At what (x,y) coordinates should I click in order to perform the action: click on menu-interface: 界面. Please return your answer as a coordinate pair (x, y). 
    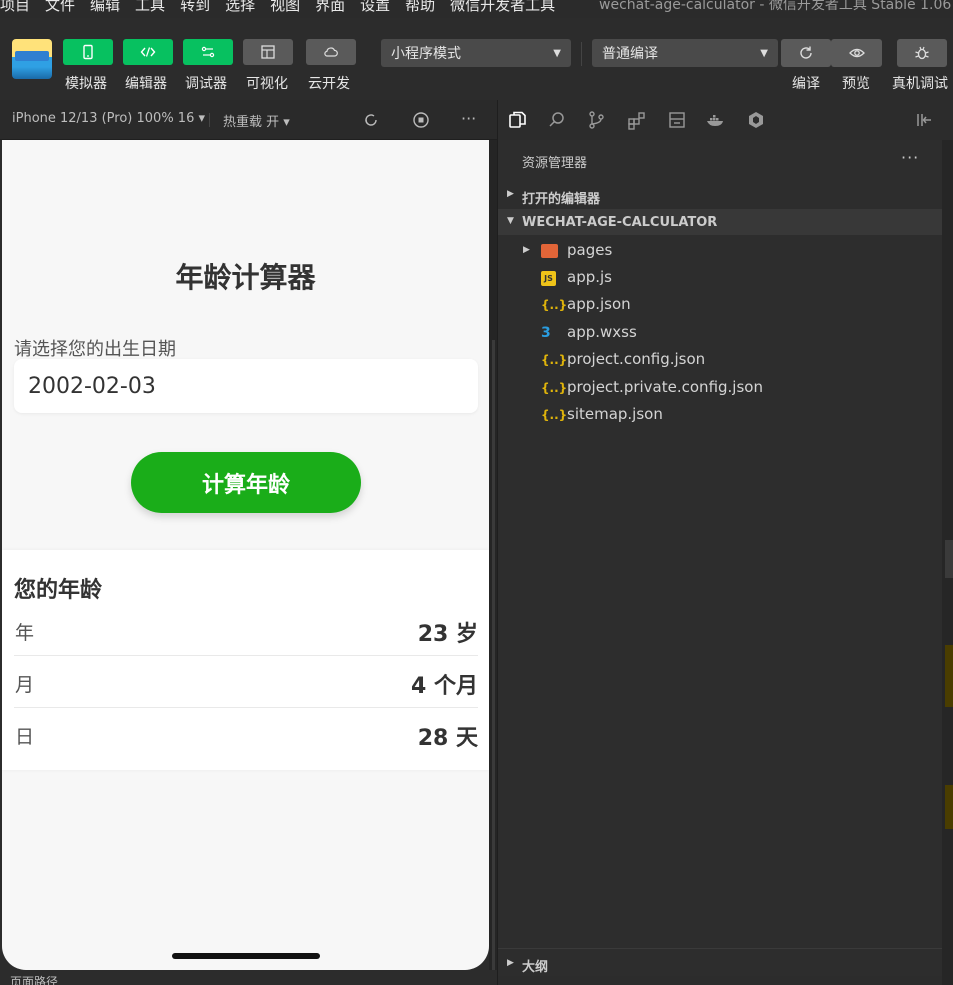
    Looking at the image, I should click on (330, 7).